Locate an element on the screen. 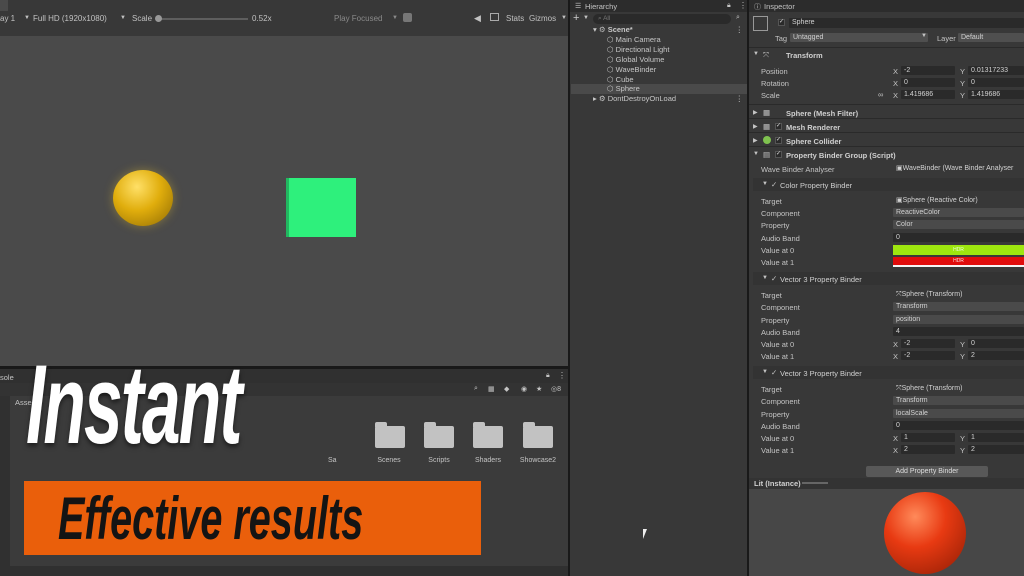 This screenshot has width=1024, height=576. inspector-tab: Inspector is located at coordinates (779, 6).